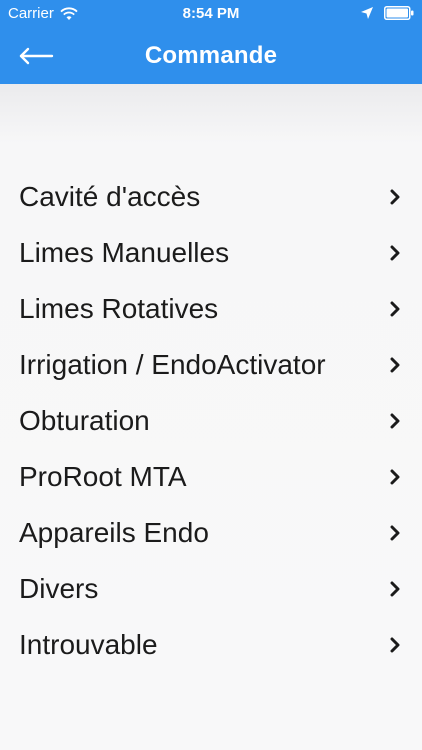 Image resolution: width=422 pixels, height=750 pixels. I want to click on menu-item-divers: Divers, so click(211, 589).